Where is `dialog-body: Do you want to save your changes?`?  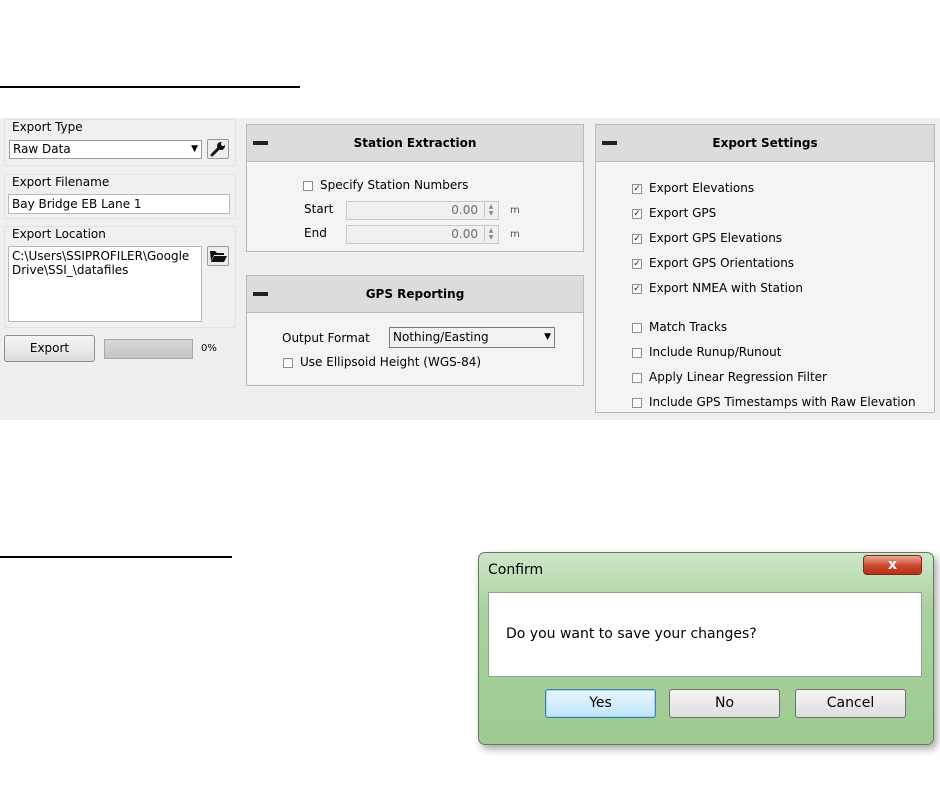
dialog-body: Do you want to save your changes? is located at coordinates (705, 634).